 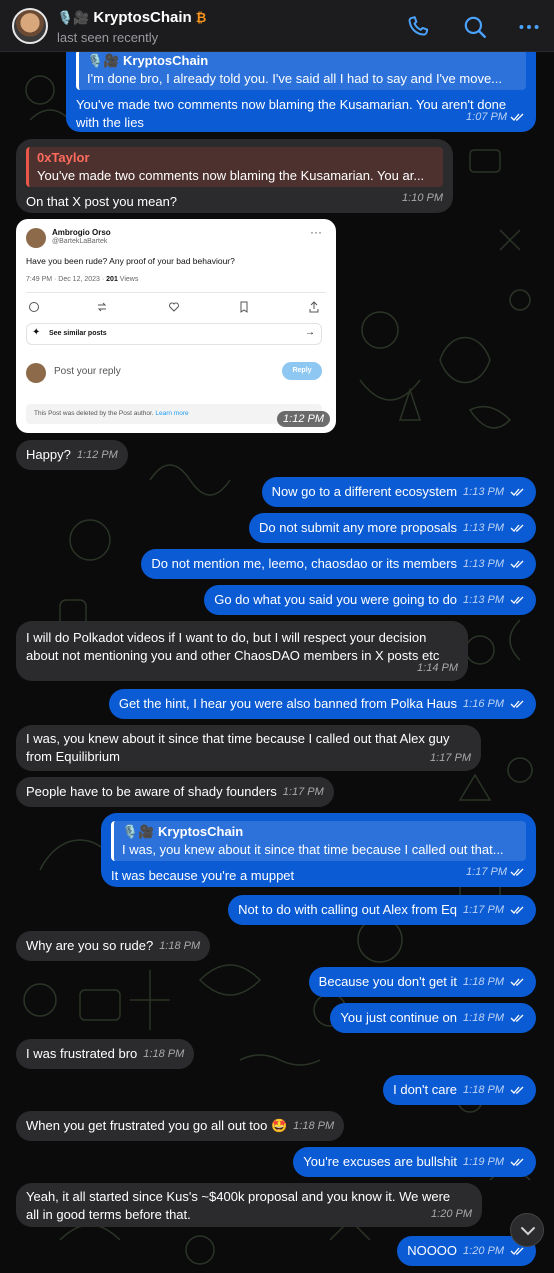 I want to click on sparkle-icon: ✦, so click(x=36, y=332).